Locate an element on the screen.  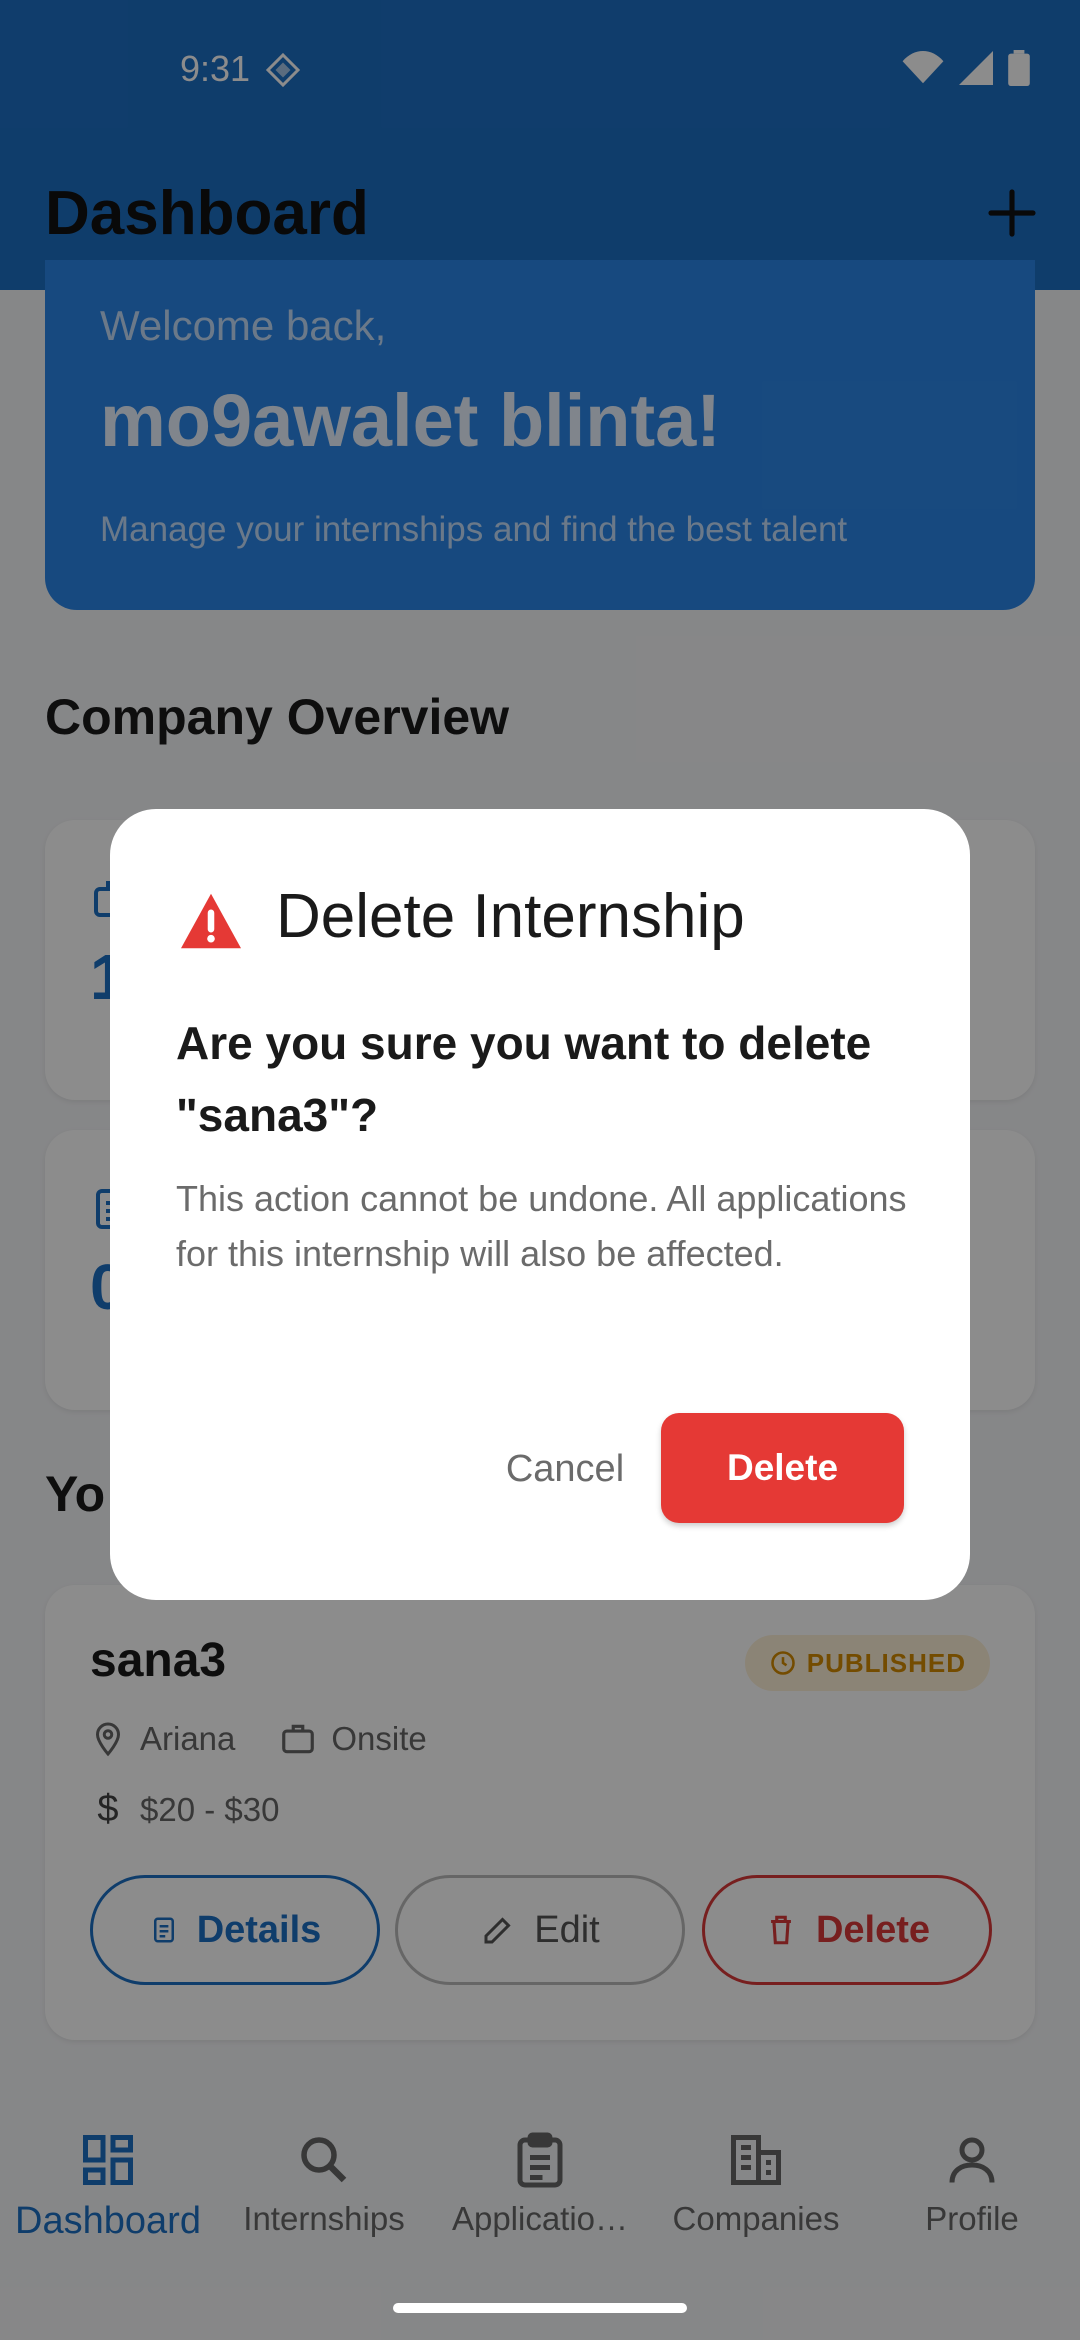
cancel-button: Cancel is located at coordinates (565, 1469).